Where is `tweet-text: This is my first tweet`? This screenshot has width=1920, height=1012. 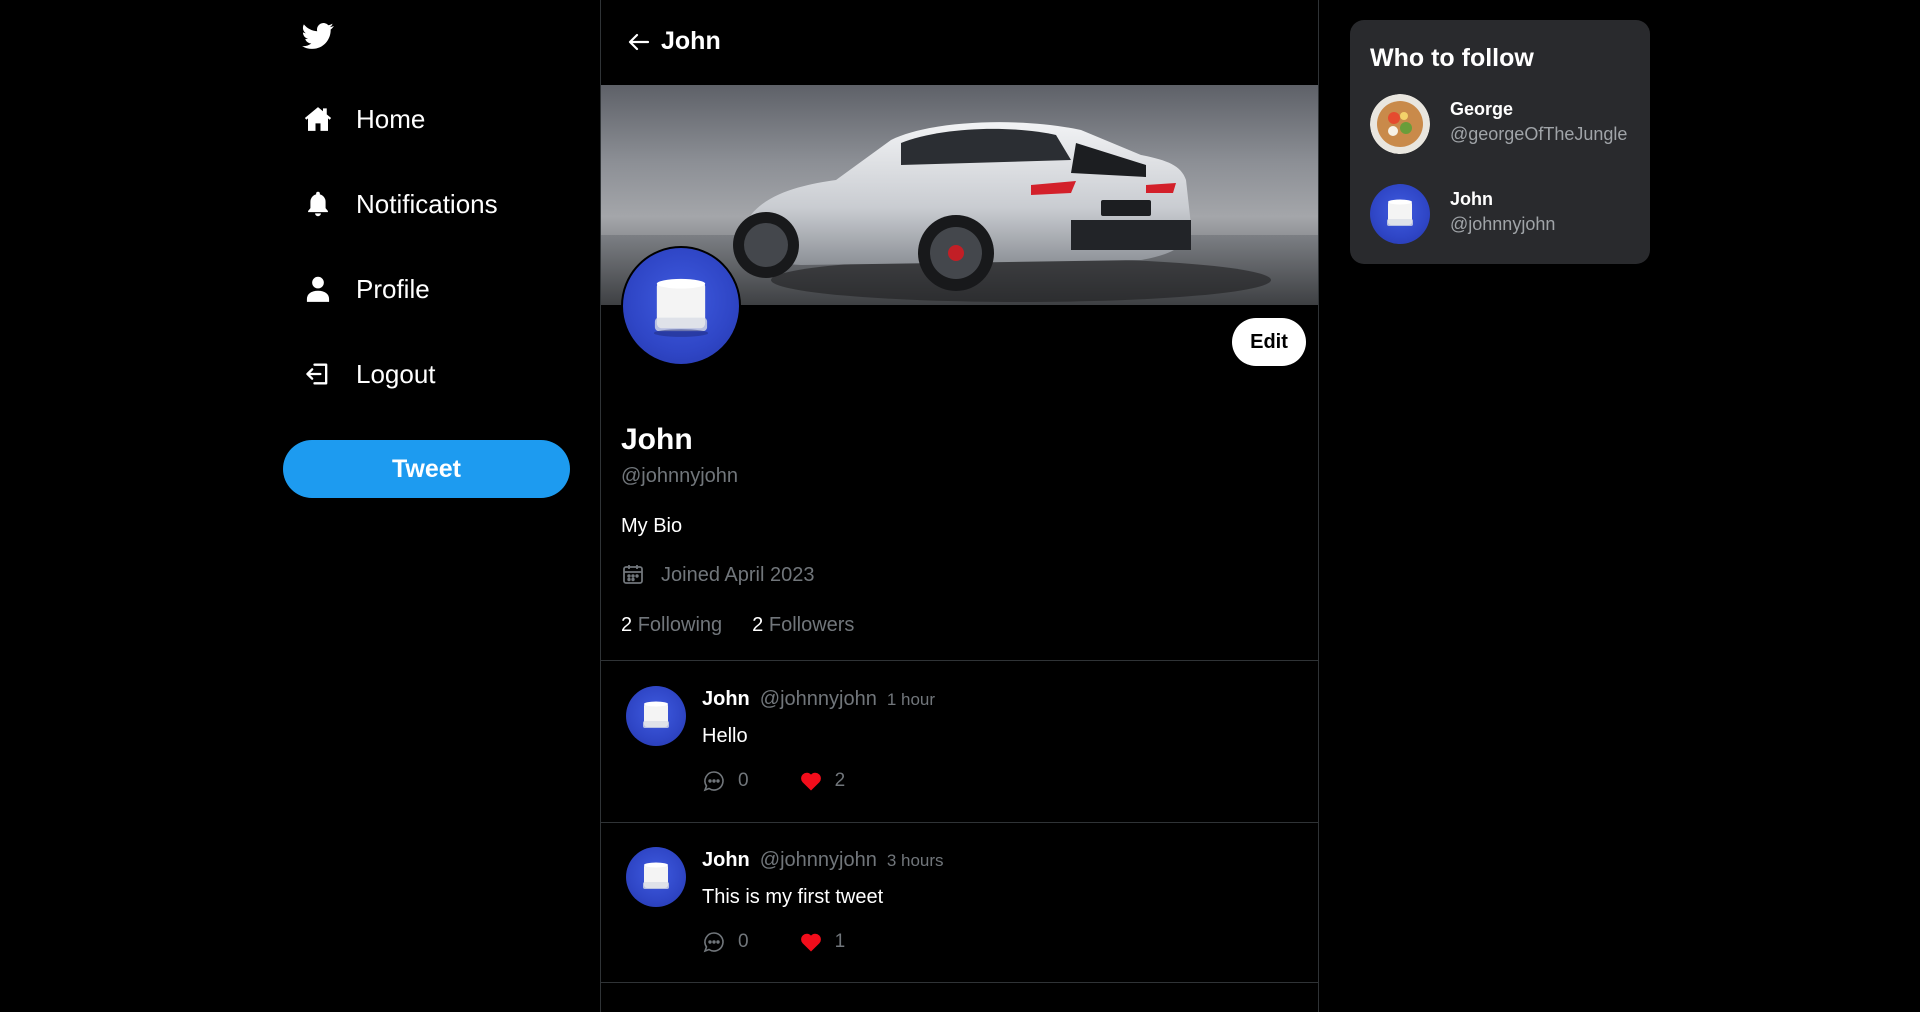
tweet-text: This is my first tweet is located at coordinates (793, 897).